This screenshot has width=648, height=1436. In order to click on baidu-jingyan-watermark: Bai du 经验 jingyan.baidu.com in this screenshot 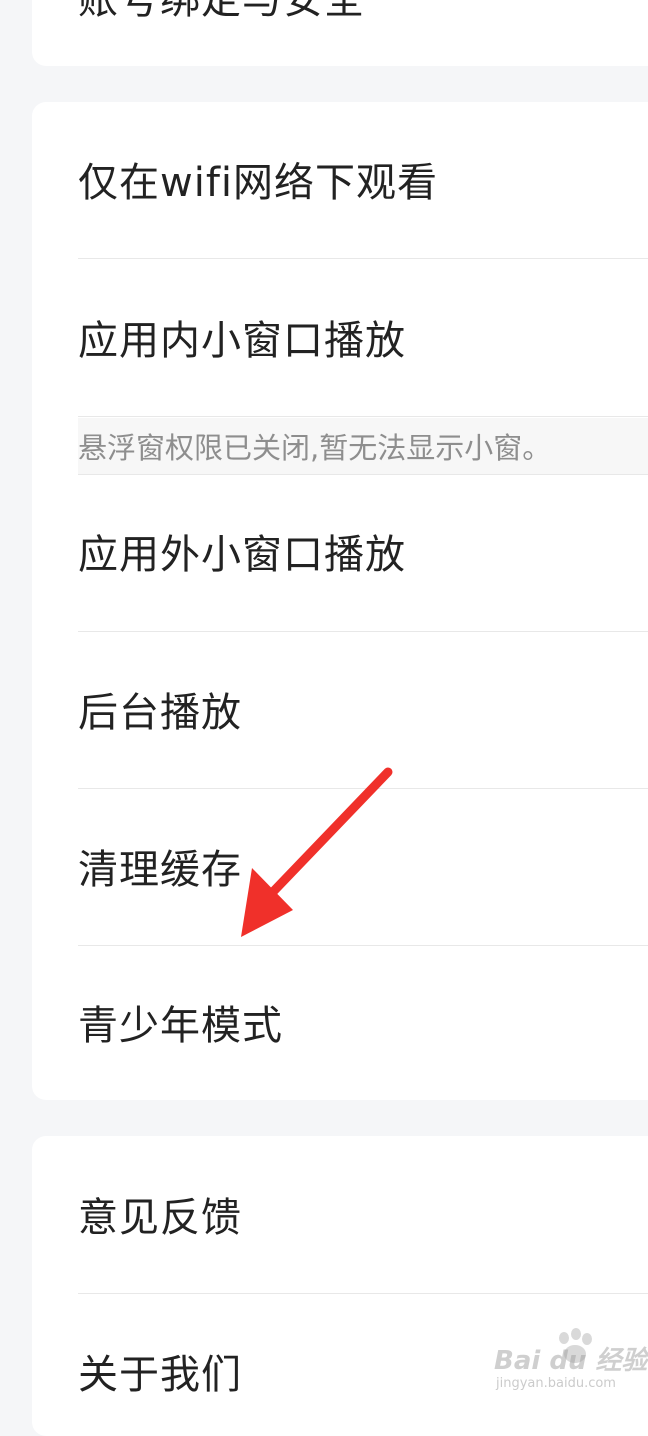, I will do `click(571, 1363)`.